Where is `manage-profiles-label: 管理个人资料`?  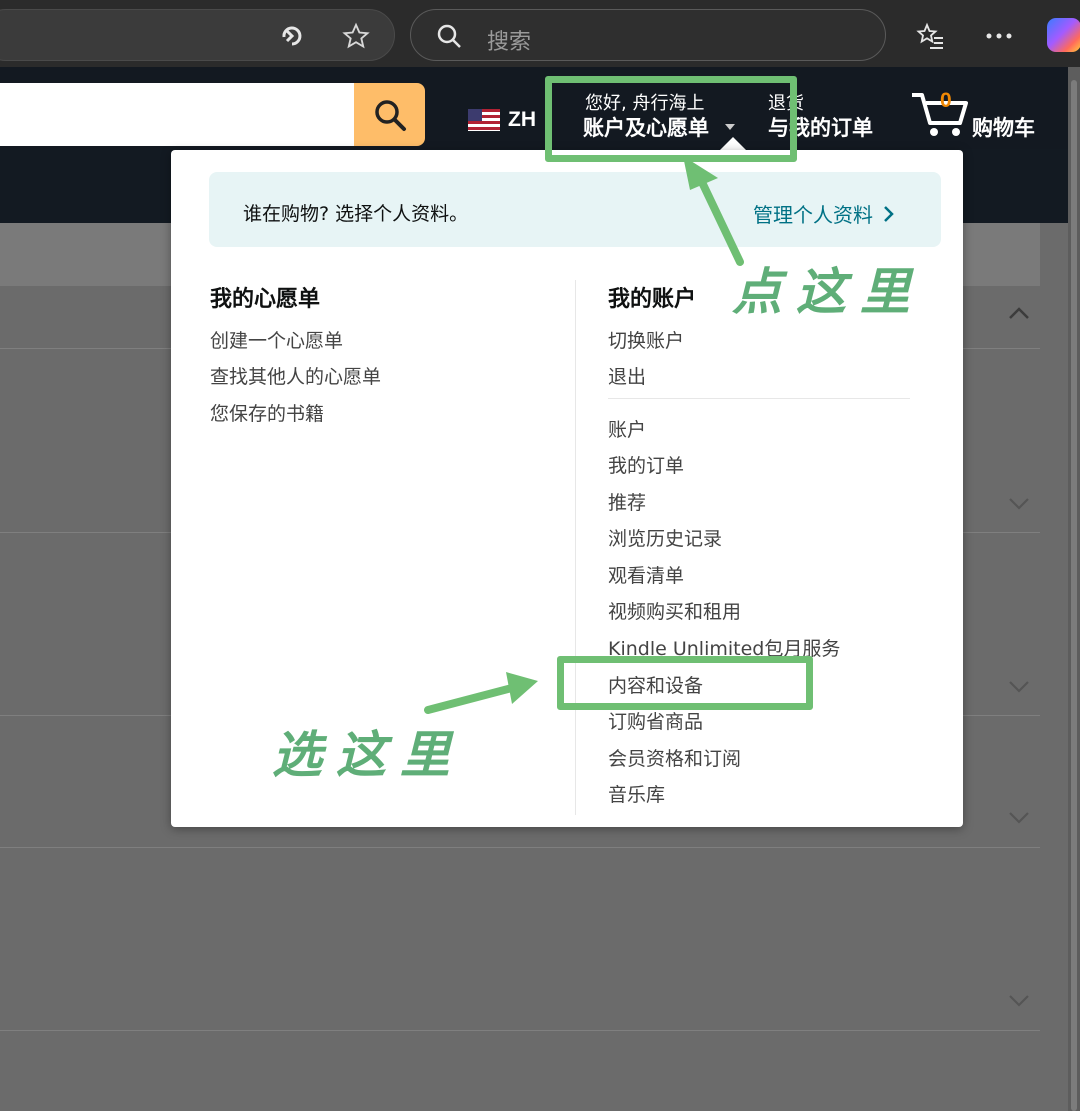 manage-profiles-label: 管理个人资料 is located at coordinates (813, 215).